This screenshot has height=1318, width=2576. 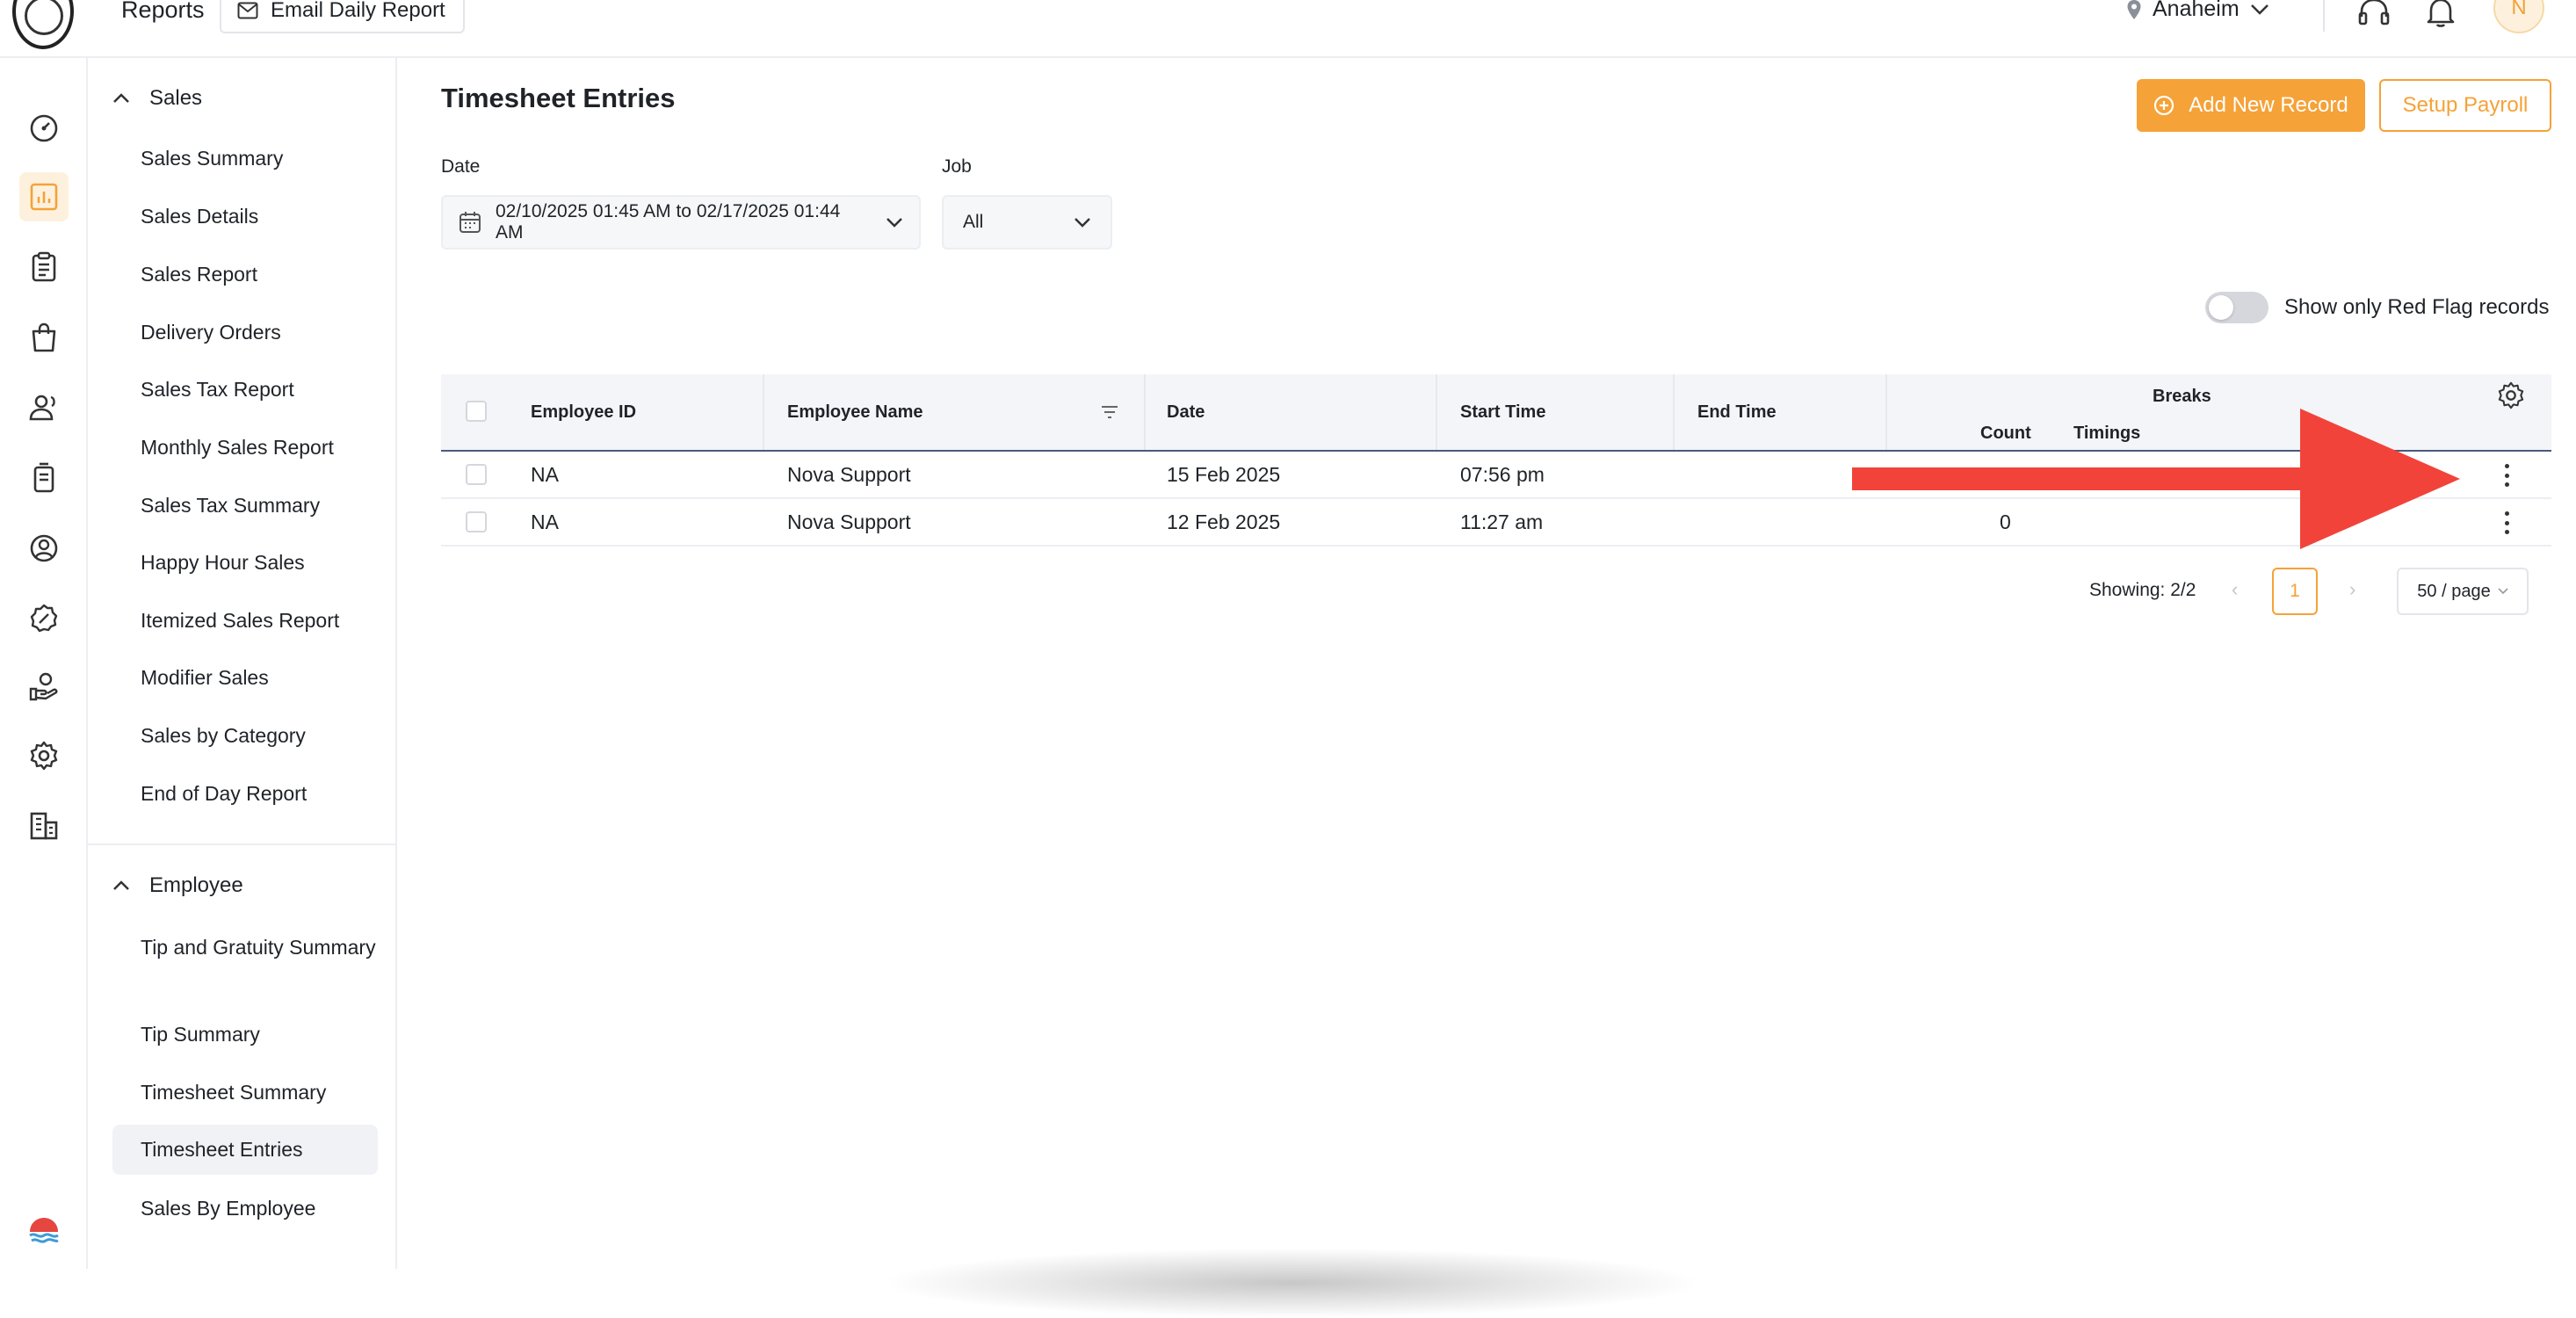 What do you see at coordinates (259, 217) in the screenshot?
I see `sidebar-item-sales-details: Sales Details` at bounding box center [259, 217].